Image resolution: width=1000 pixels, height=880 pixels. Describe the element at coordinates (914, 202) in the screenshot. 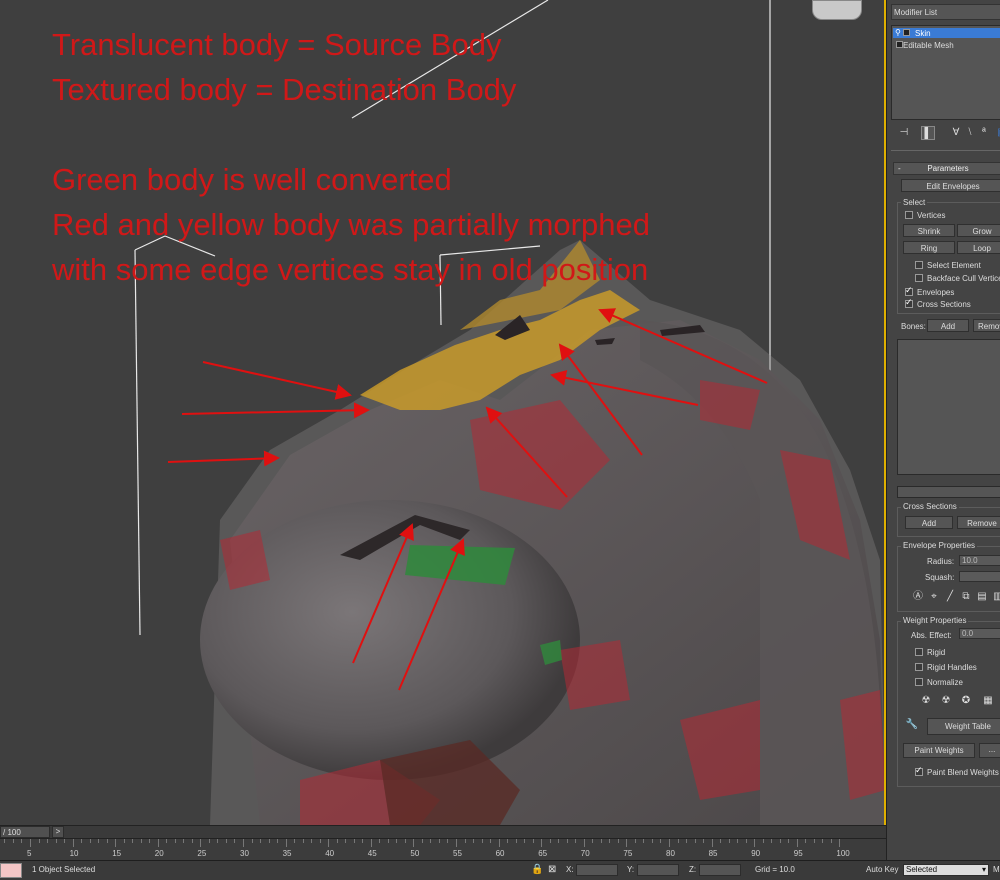

I see `select-group-label: Select` at that location.